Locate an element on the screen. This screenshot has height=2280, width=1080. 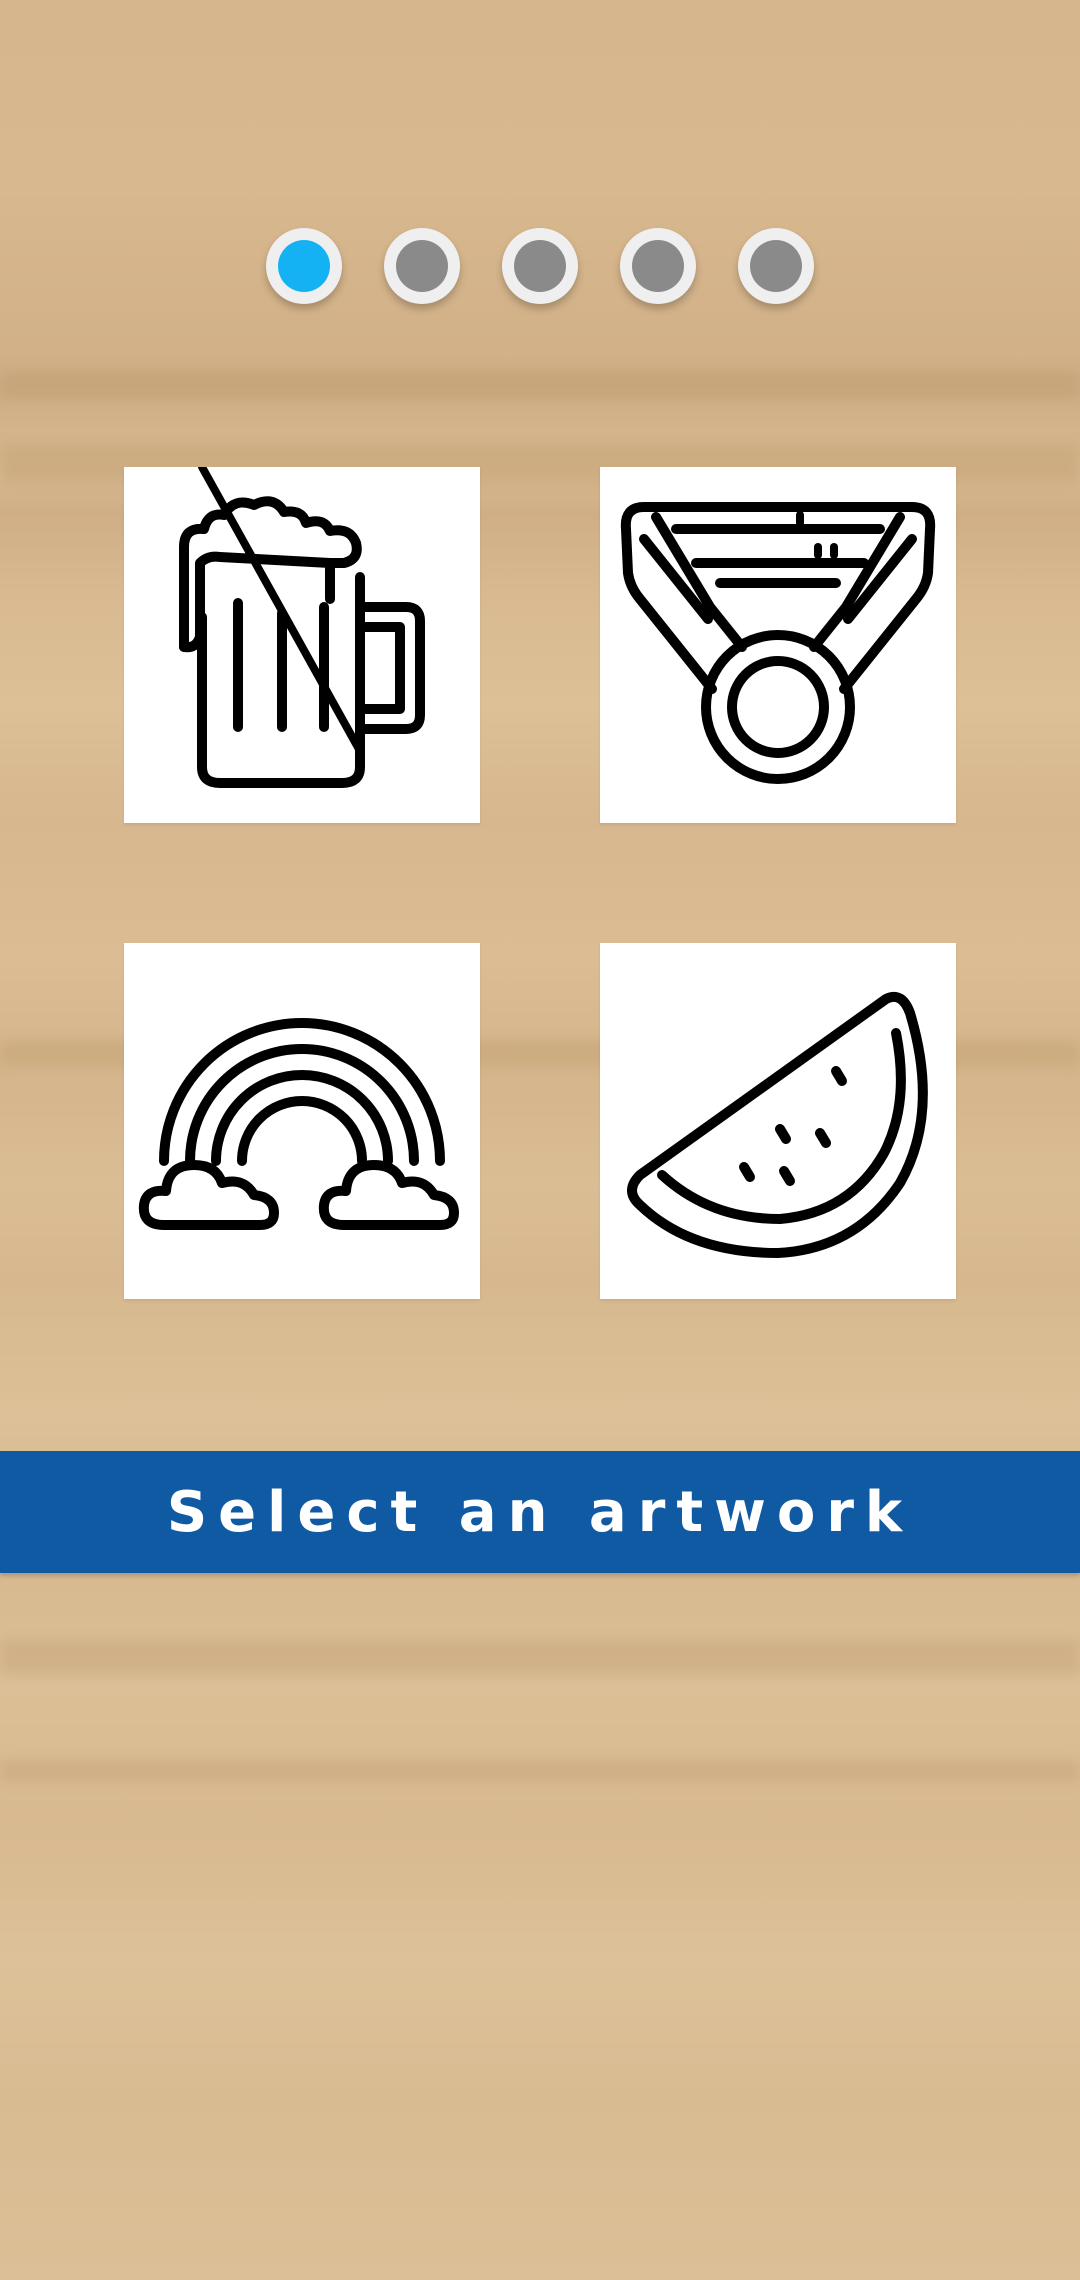
artwork-tile-medal is located at coordinates (778, 645).